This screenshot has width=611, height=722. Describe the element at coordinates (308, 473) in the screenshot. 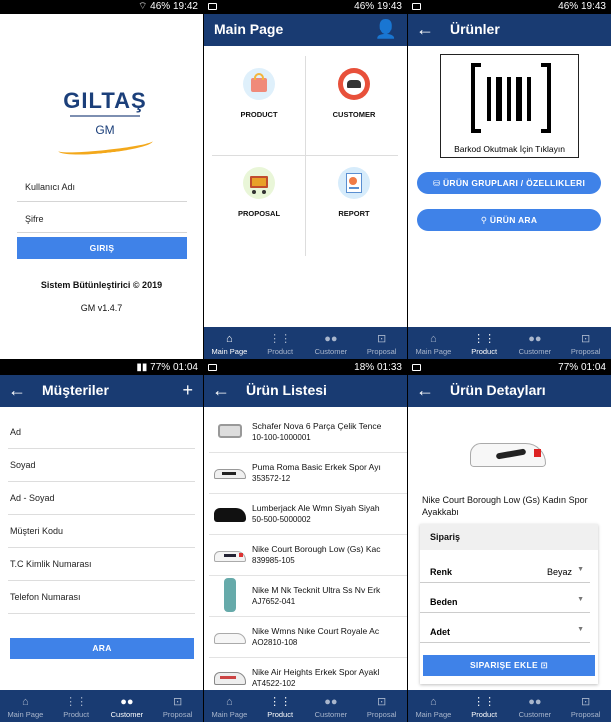

I see `product-list-item: Puma Roma Basic Erkek Spor Ayı 353572-12` at that location.